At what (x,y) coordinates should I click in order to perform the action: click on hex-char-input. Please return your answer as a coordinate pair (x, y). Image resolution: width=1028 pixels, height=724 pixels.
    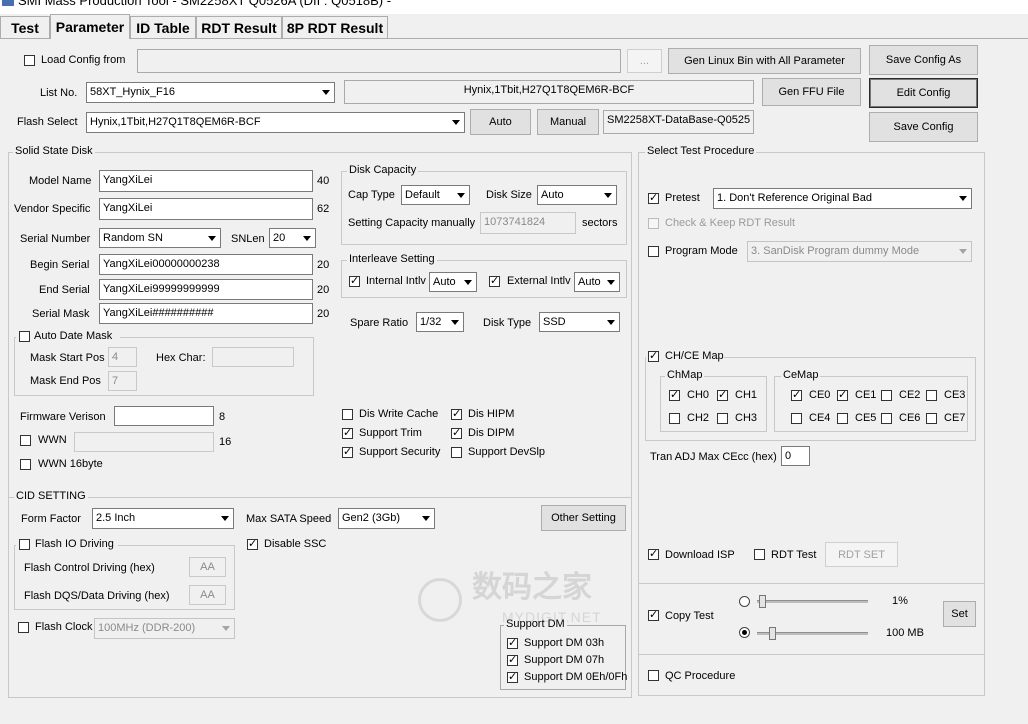
    Looking at the image, I should click on (253, 357).